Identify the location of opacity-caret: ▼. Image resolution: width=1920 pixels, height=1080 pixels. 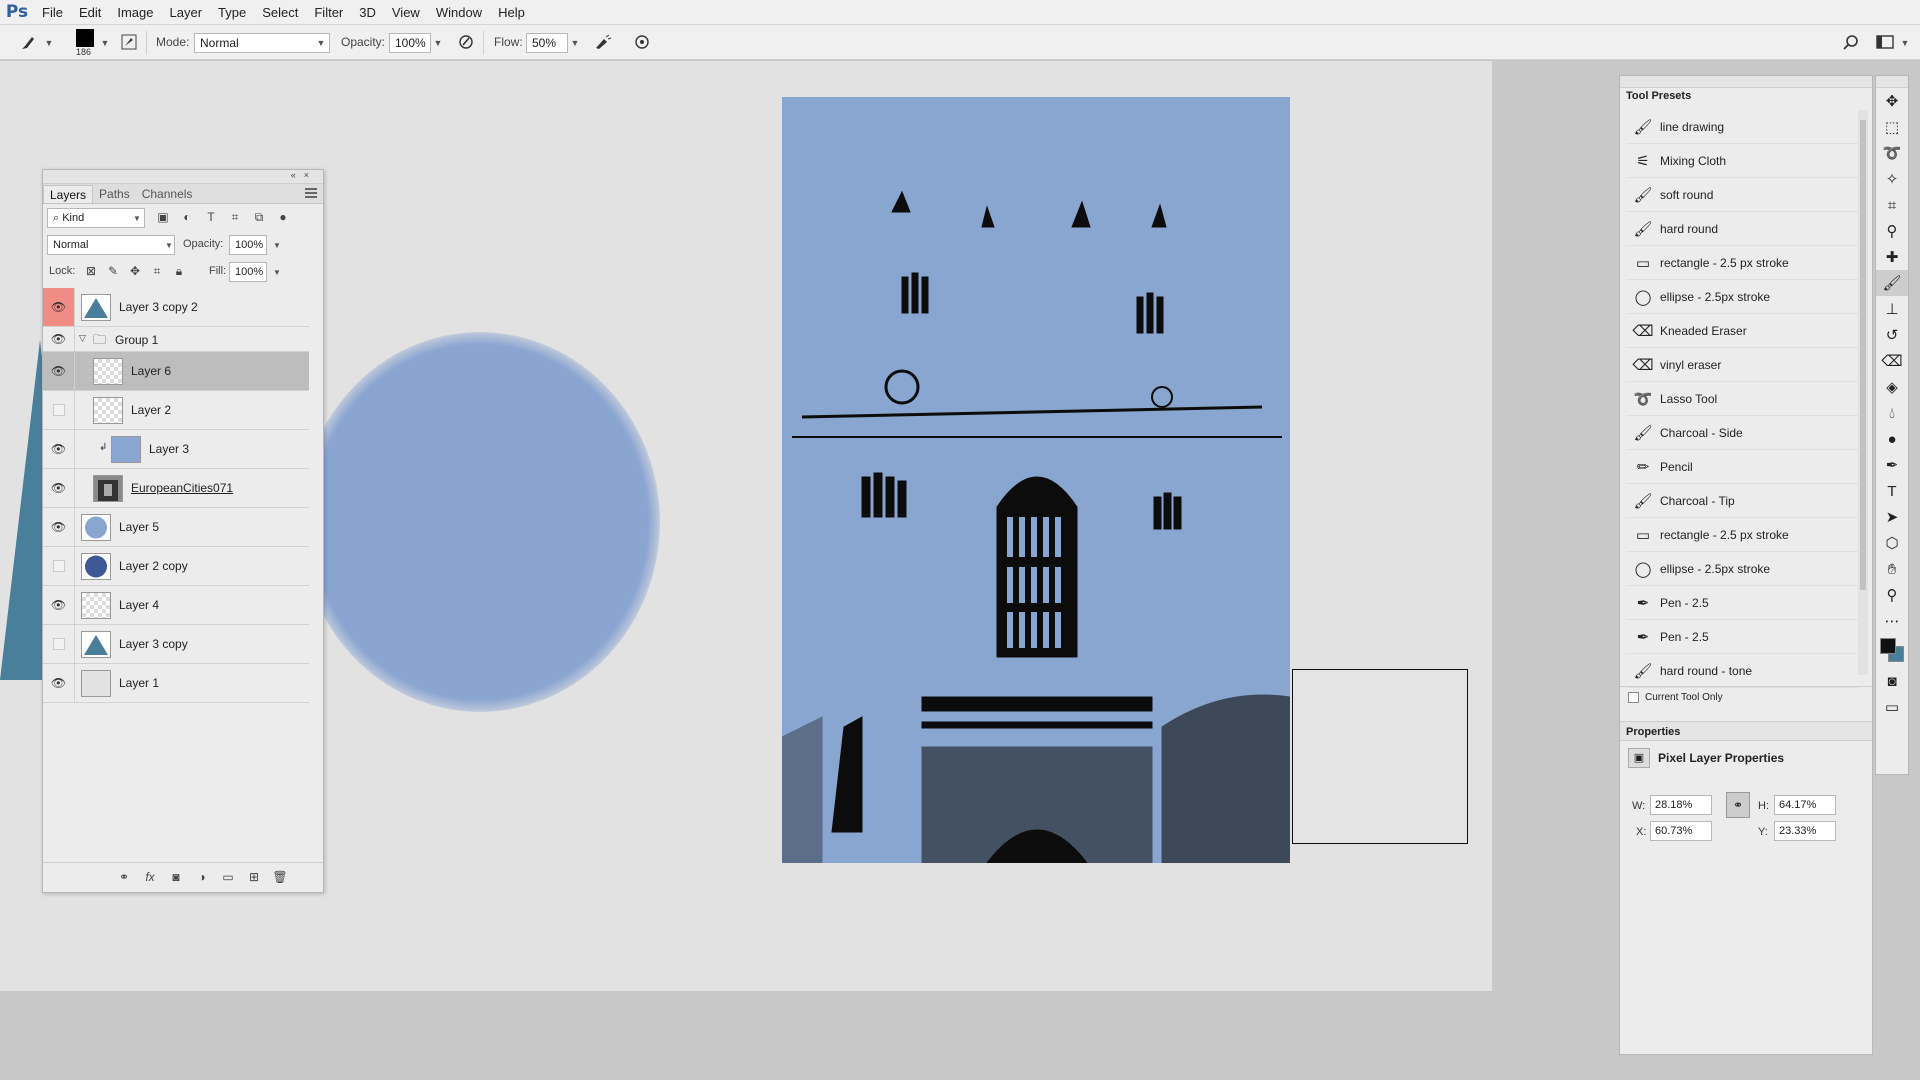
(438, 43).